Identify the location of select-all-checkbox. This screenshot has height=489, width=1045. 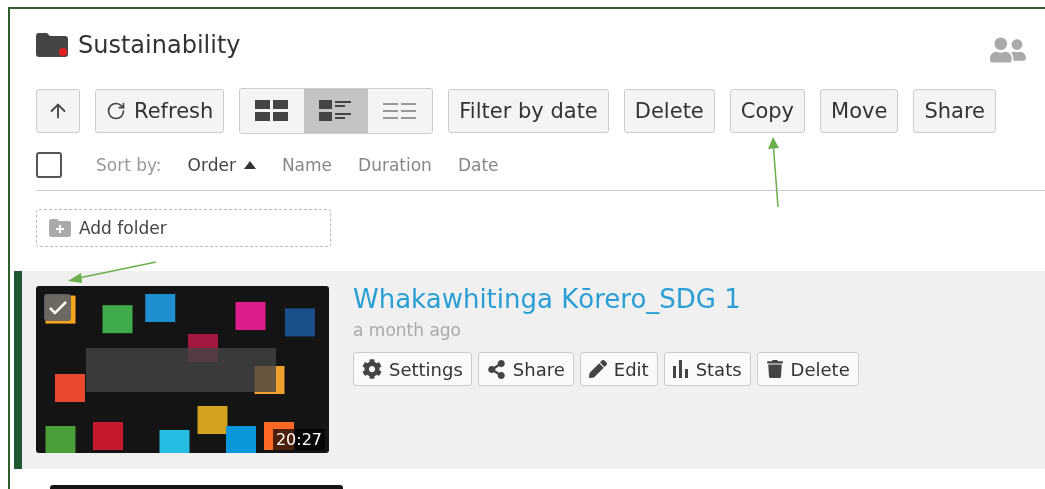
(49, 165).